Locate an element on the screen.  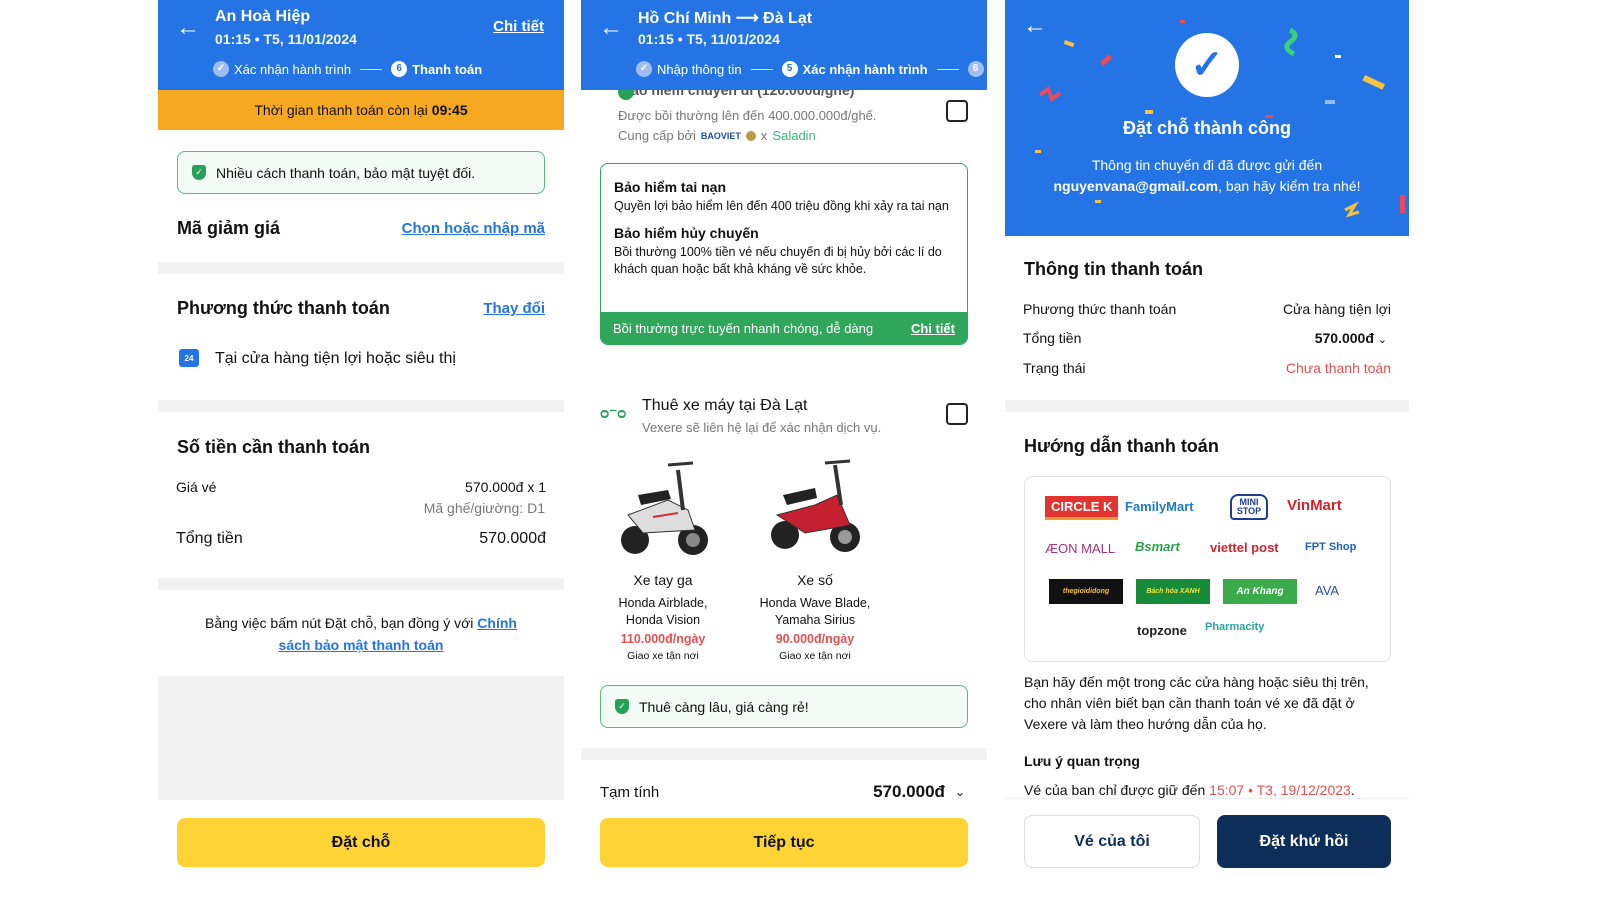
note-end: . is located at coordinates (1352, 790).